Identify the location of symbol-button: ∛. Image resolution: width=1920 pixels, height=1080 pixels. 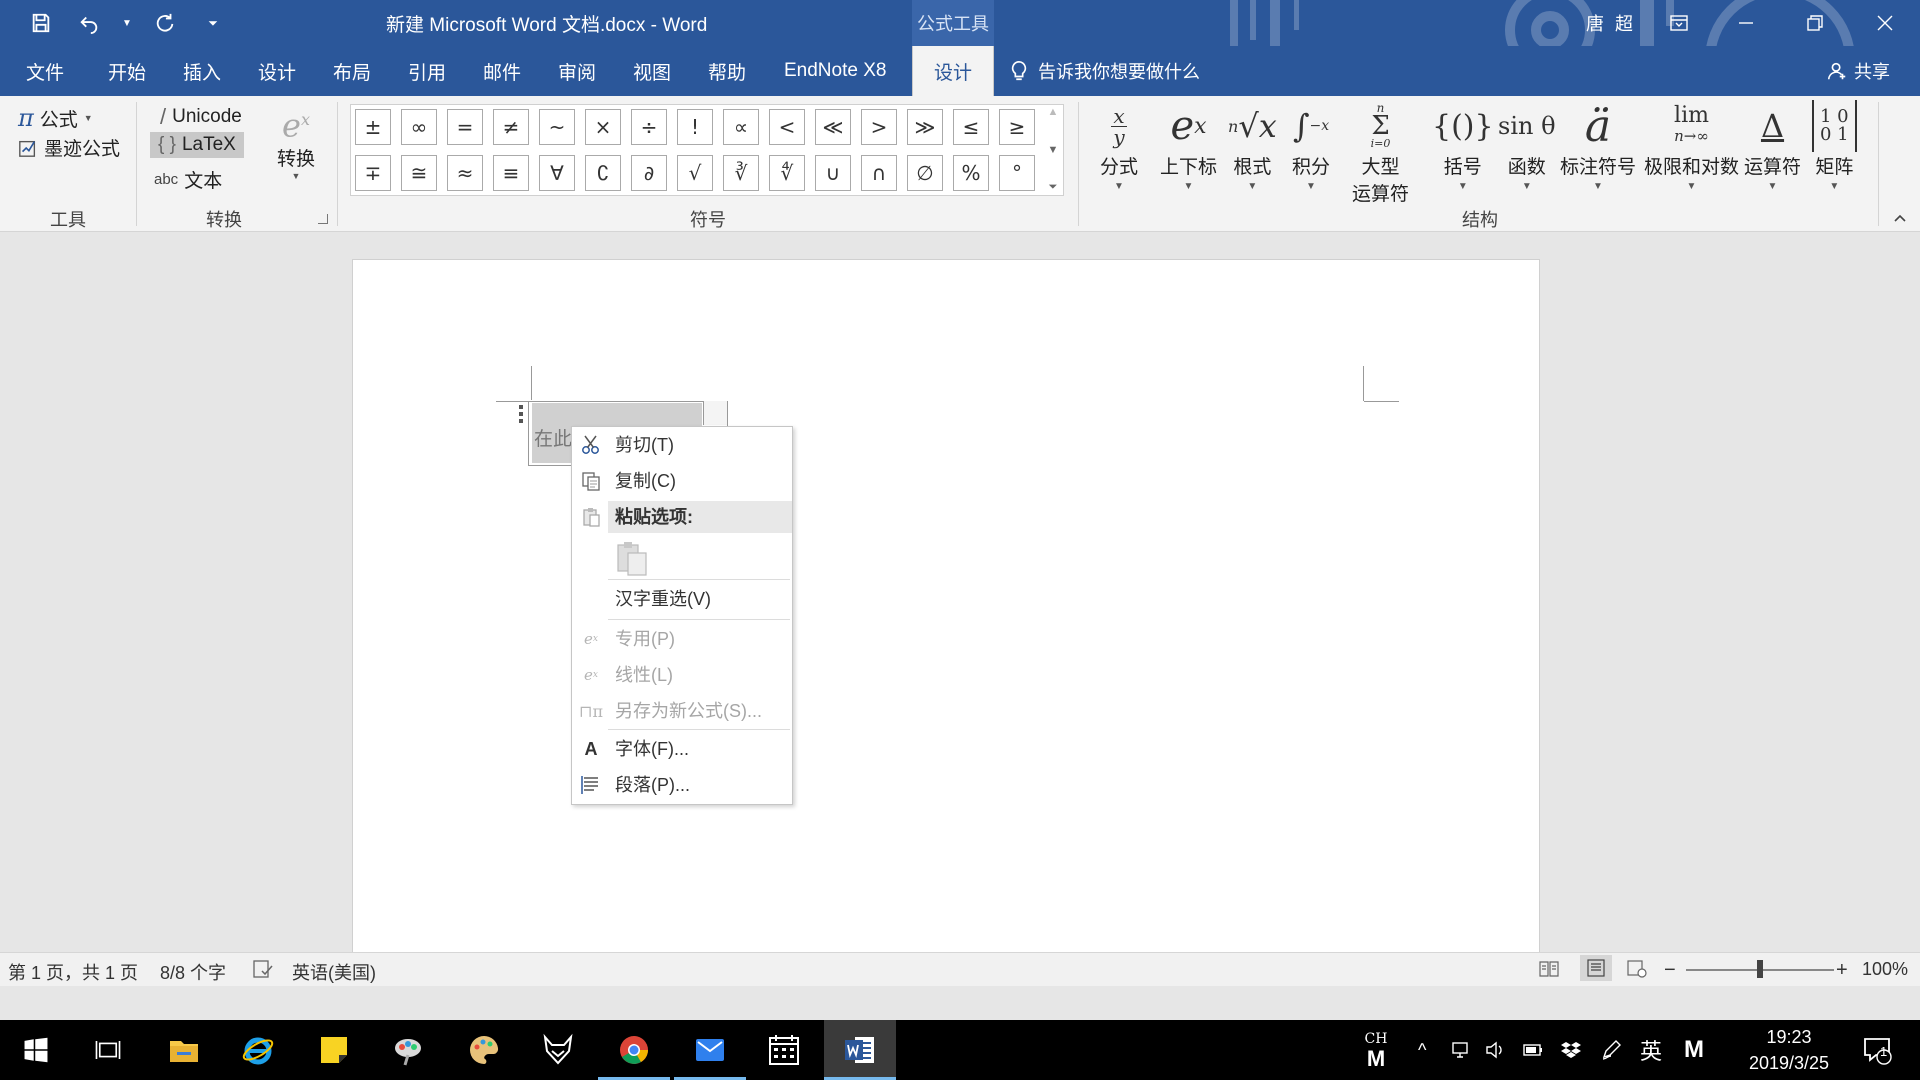
(741, 173).